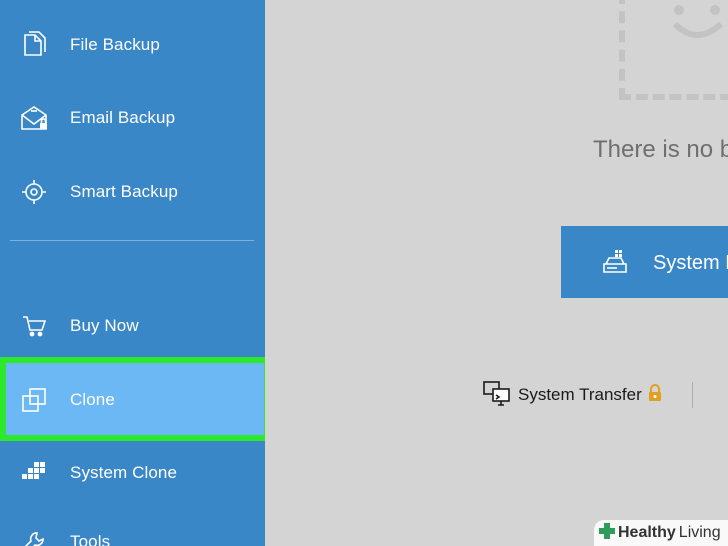 Image resolution: width=728 pixels, height=546 pixels. I want to click on system-transfer-button: System Transfer, so click(572, 395).